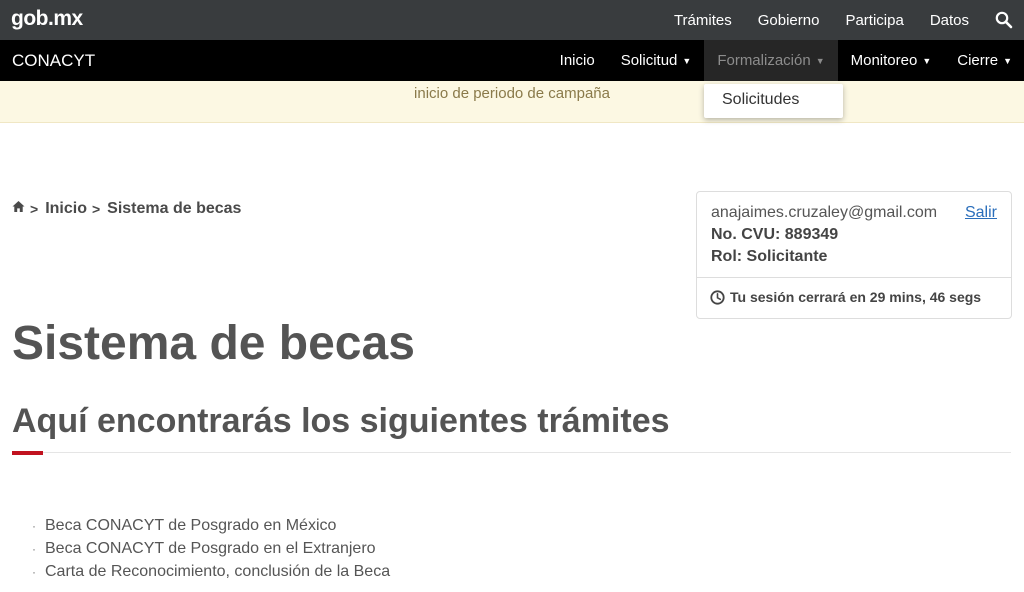  What do you see at coordinates (856, 297) in the screenshot?
I see `session-timer-text: Tu sesión cerrará en 29 mins, 46 segs` at bounding box center [856, 297].